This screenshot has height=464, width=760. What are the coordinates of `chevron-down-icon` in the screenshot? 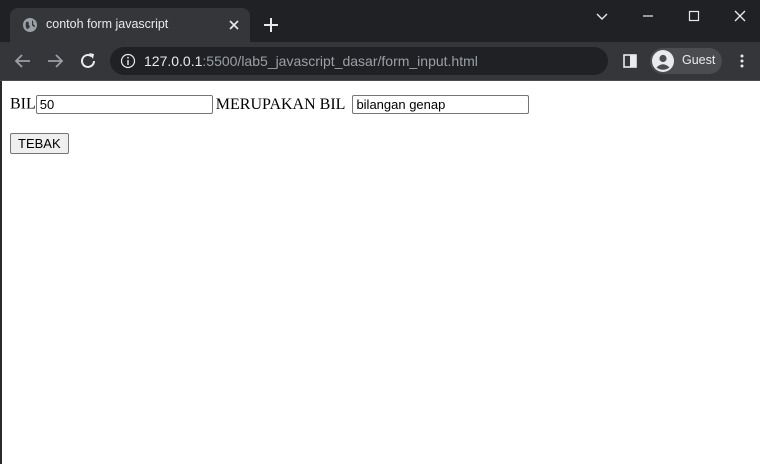 It's located at (602, 16).